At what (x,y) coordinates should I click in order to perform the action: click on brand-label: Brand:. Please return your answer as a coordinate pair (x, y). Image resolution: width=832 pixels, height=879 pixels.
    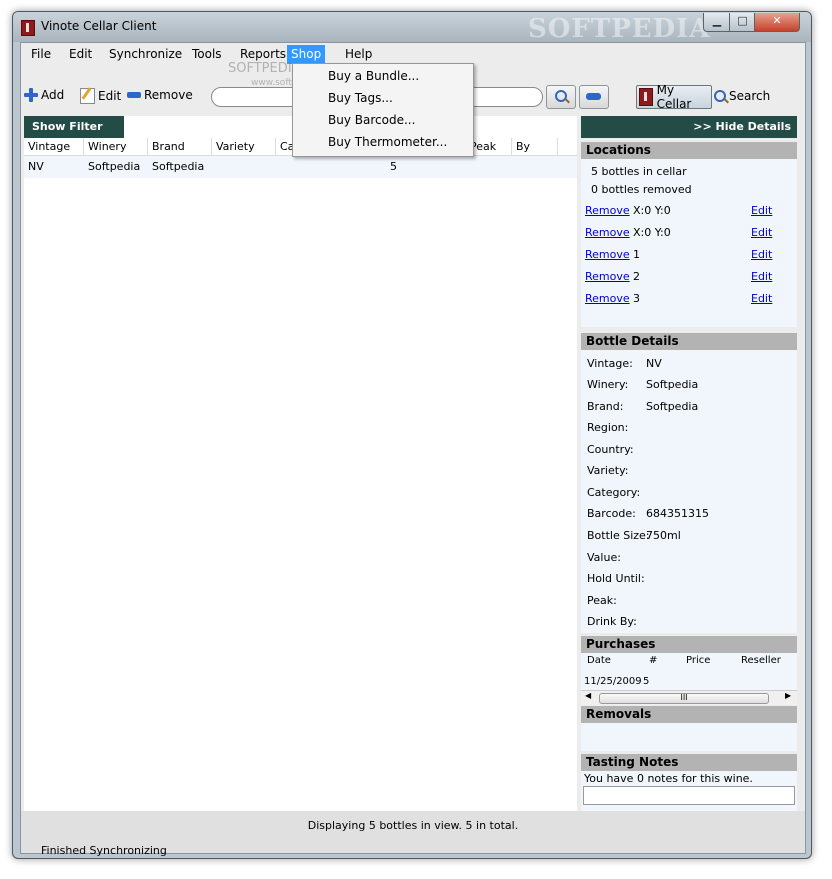
    Looking at the image, I should click on (605, 406).